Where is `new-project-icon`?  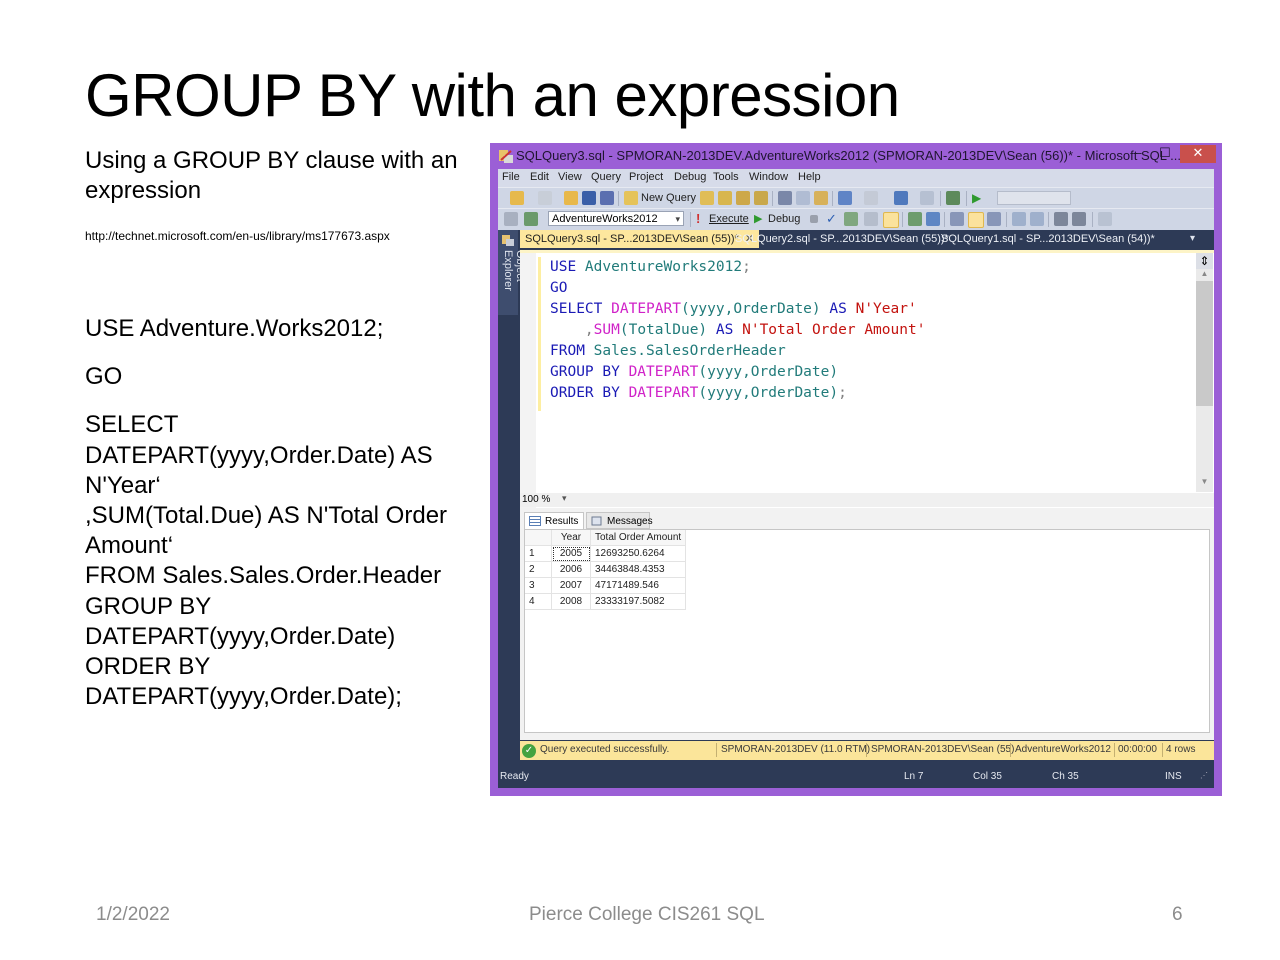 new-project-icon is located at coordinates (517, 198).